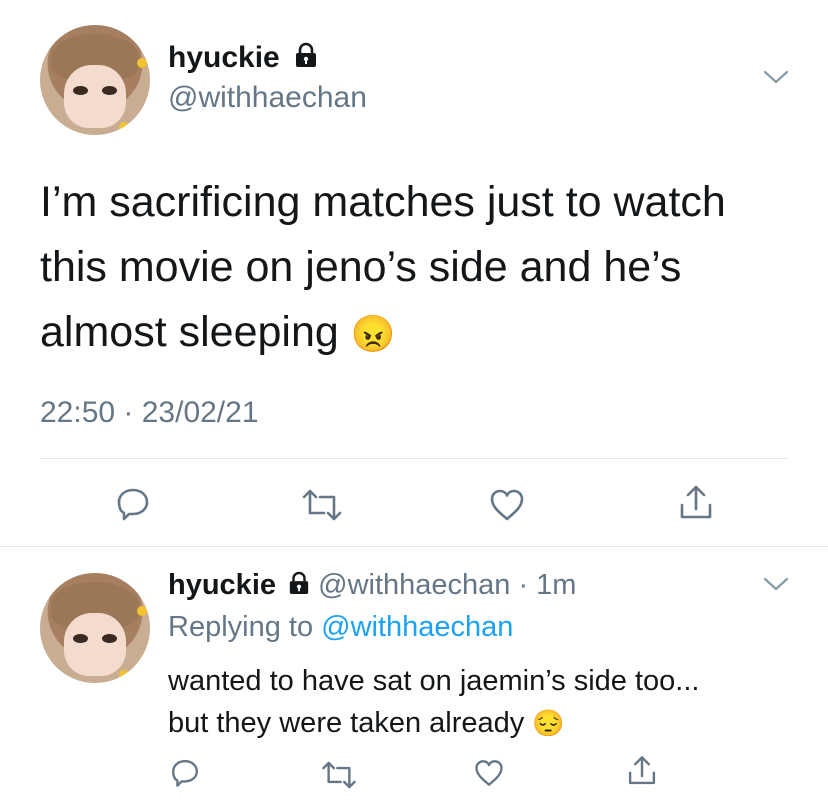  Describe the element at coordinates (149, 413) in the screenshot. I see `timestamp: 22:50 · 23/02/21` at that location.